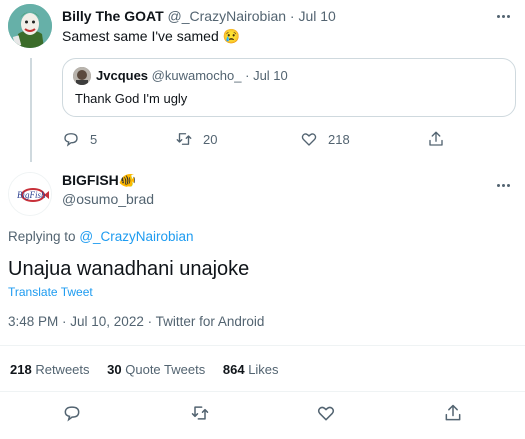 The width and height of the screenshot is (525, 439). What do you see at coordinates (270, 75) in the screenshot?
I see `quoted-date: Jul 10` at bounding box center [270, 75].